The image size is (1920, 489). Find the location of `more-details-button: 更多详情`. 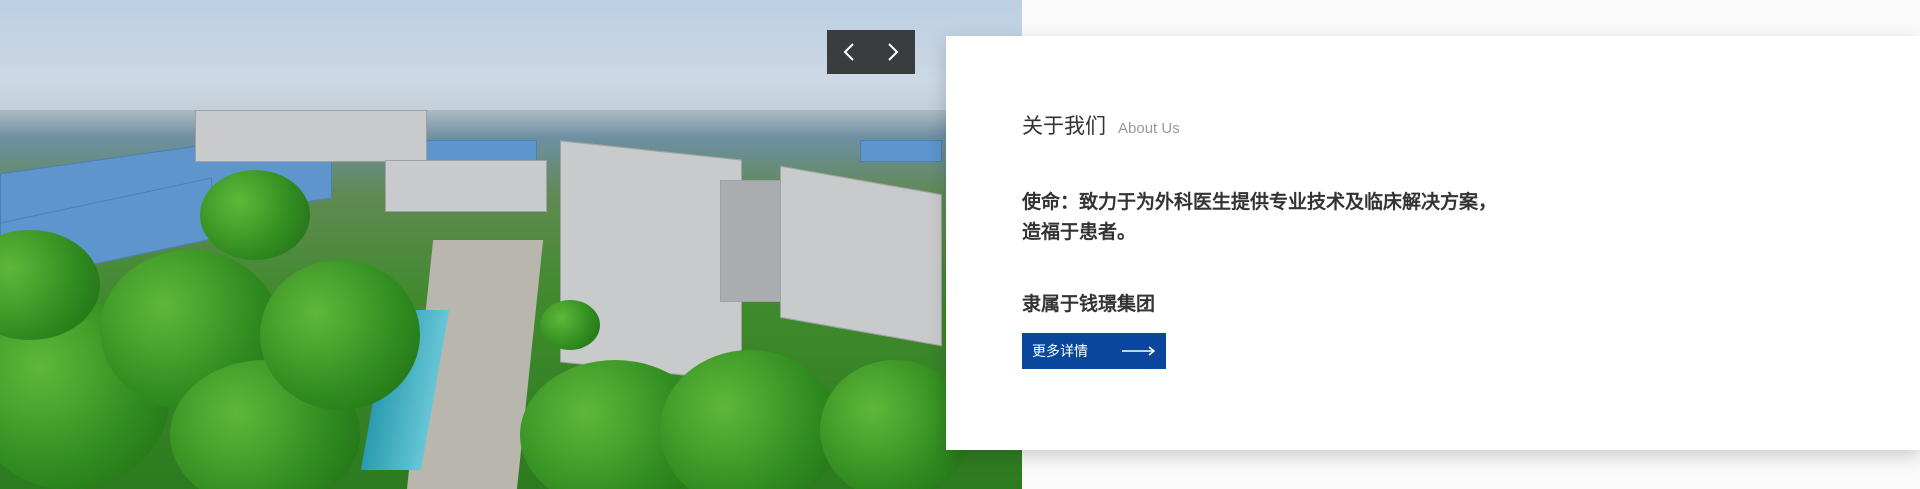

more-details-button: 更多详情 is located at coordinates (1094, 351).